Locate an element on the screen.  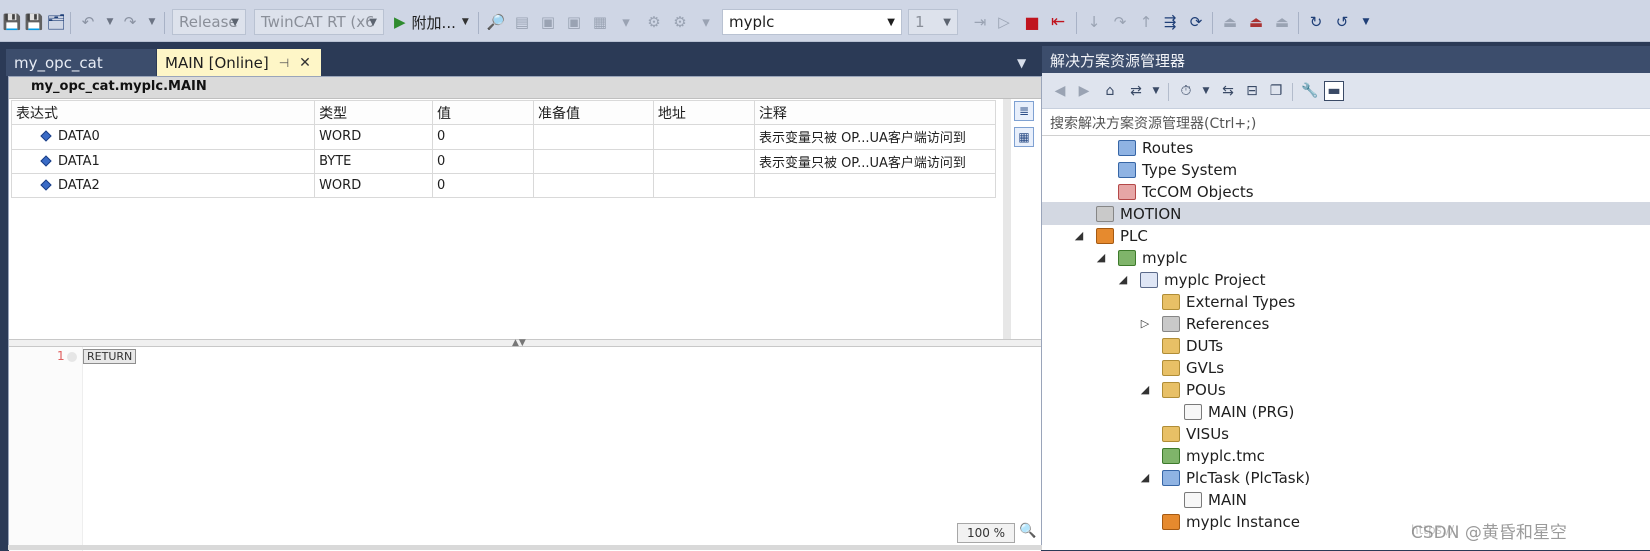
declaration-scrollbar is located at coordinates (1007, 219).